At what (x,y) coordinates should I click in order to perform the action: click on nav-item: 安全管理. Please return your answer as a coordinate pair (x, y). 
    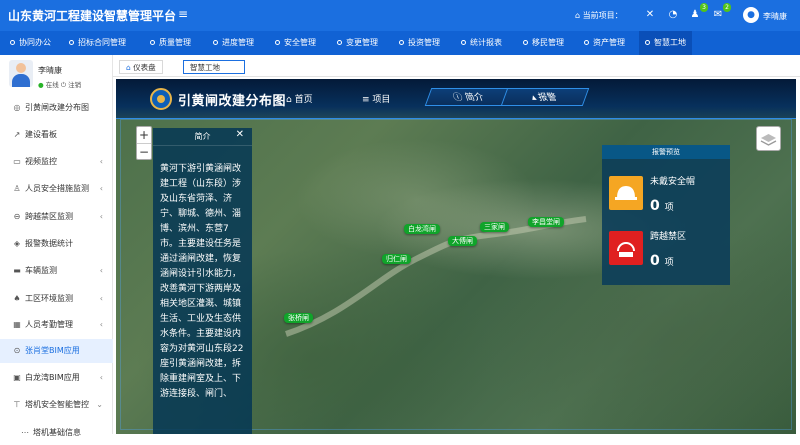
    Looking at the image, I should click on (295, 43).